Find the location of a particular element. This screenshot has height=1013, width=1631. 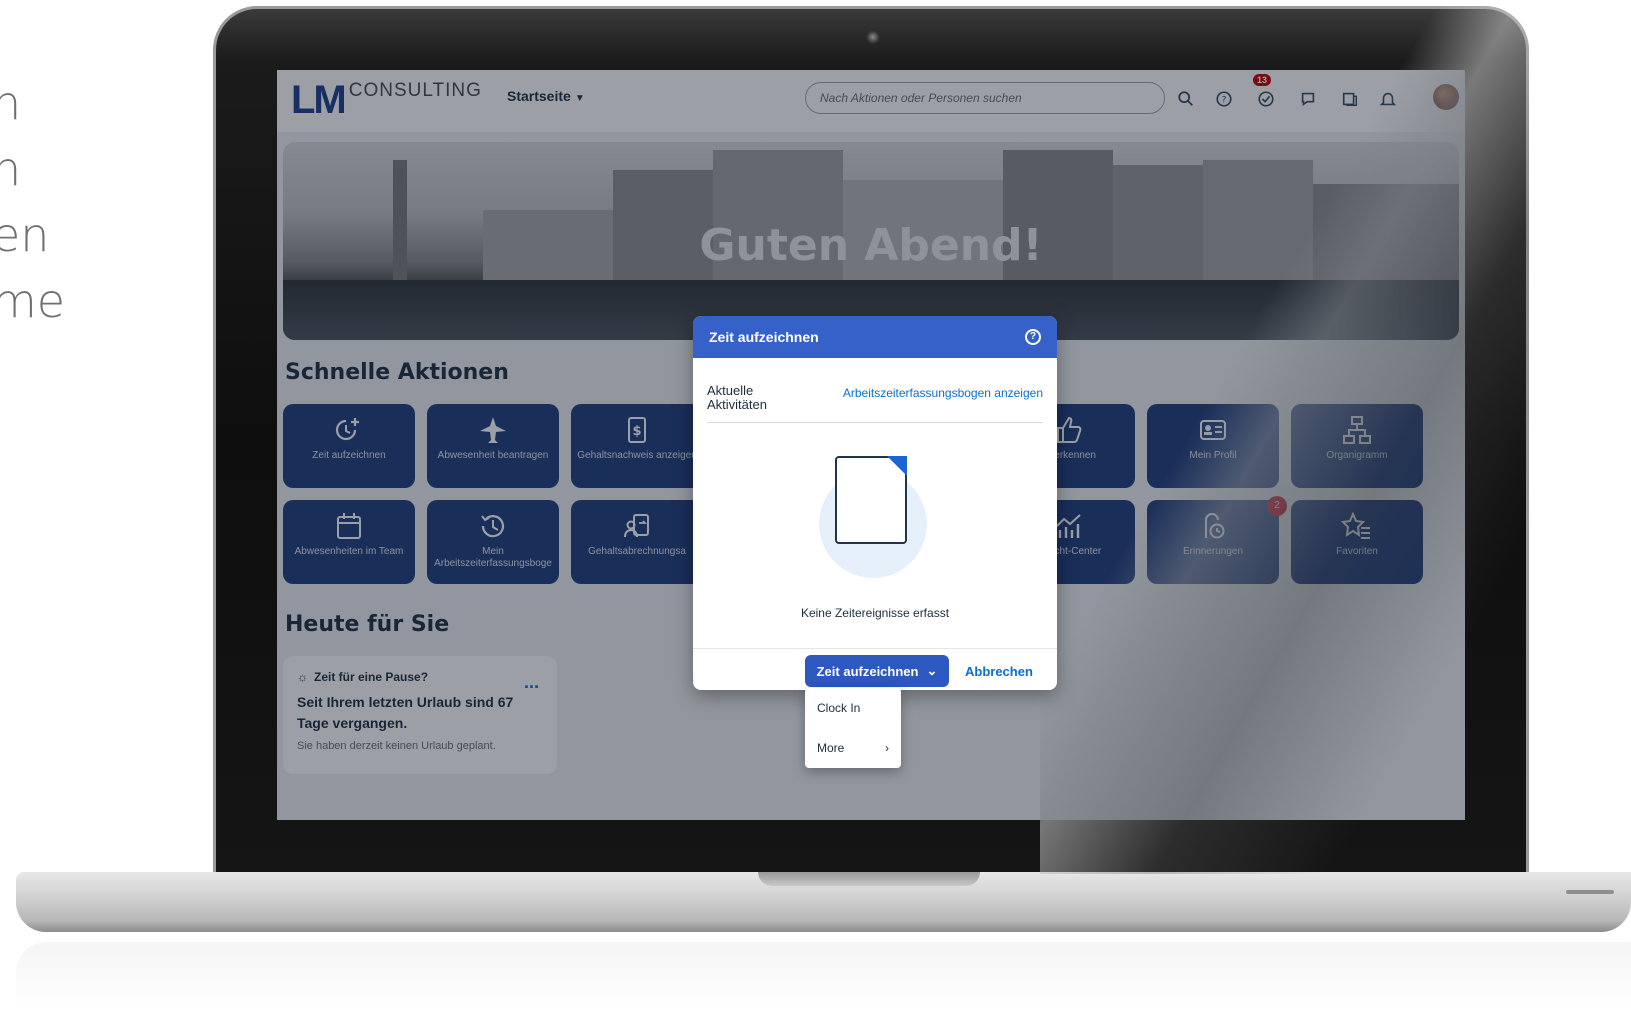

record-time-button: Zeit aufzeichnen ⌄ is located at coordinates (877, 671).